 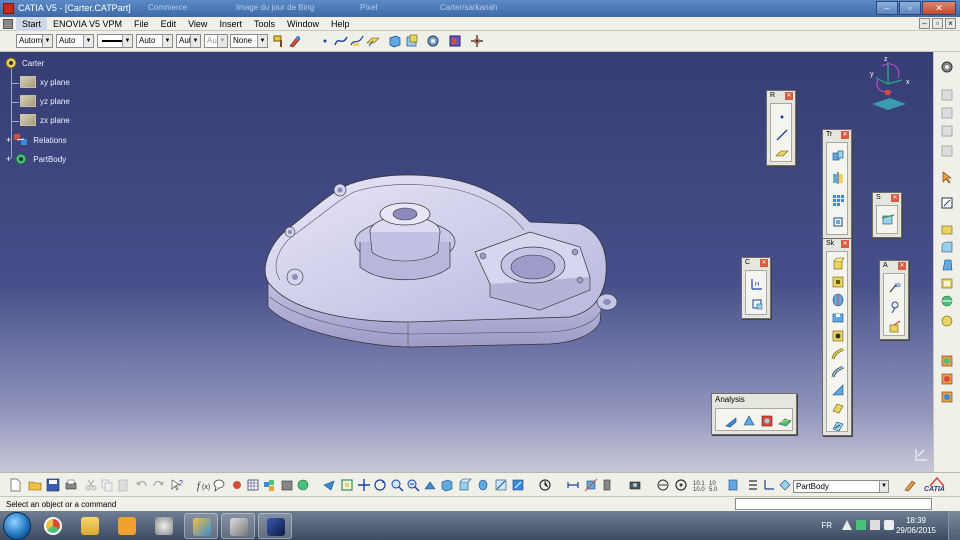 What do you see at coordinates (749, 421) in the screenshot?
I see `curvature-analysis-icon` at bounding box center [749, 421].